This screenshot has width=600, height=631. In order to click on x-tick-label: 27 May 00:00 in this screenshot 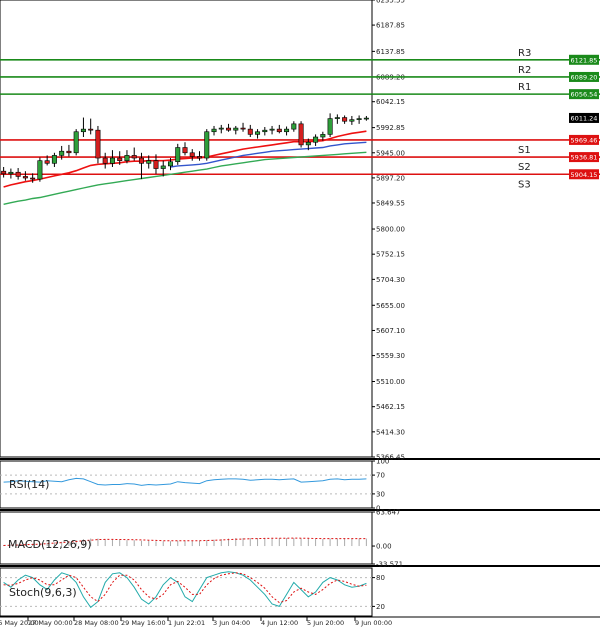, I will do `click(50, 623)`.